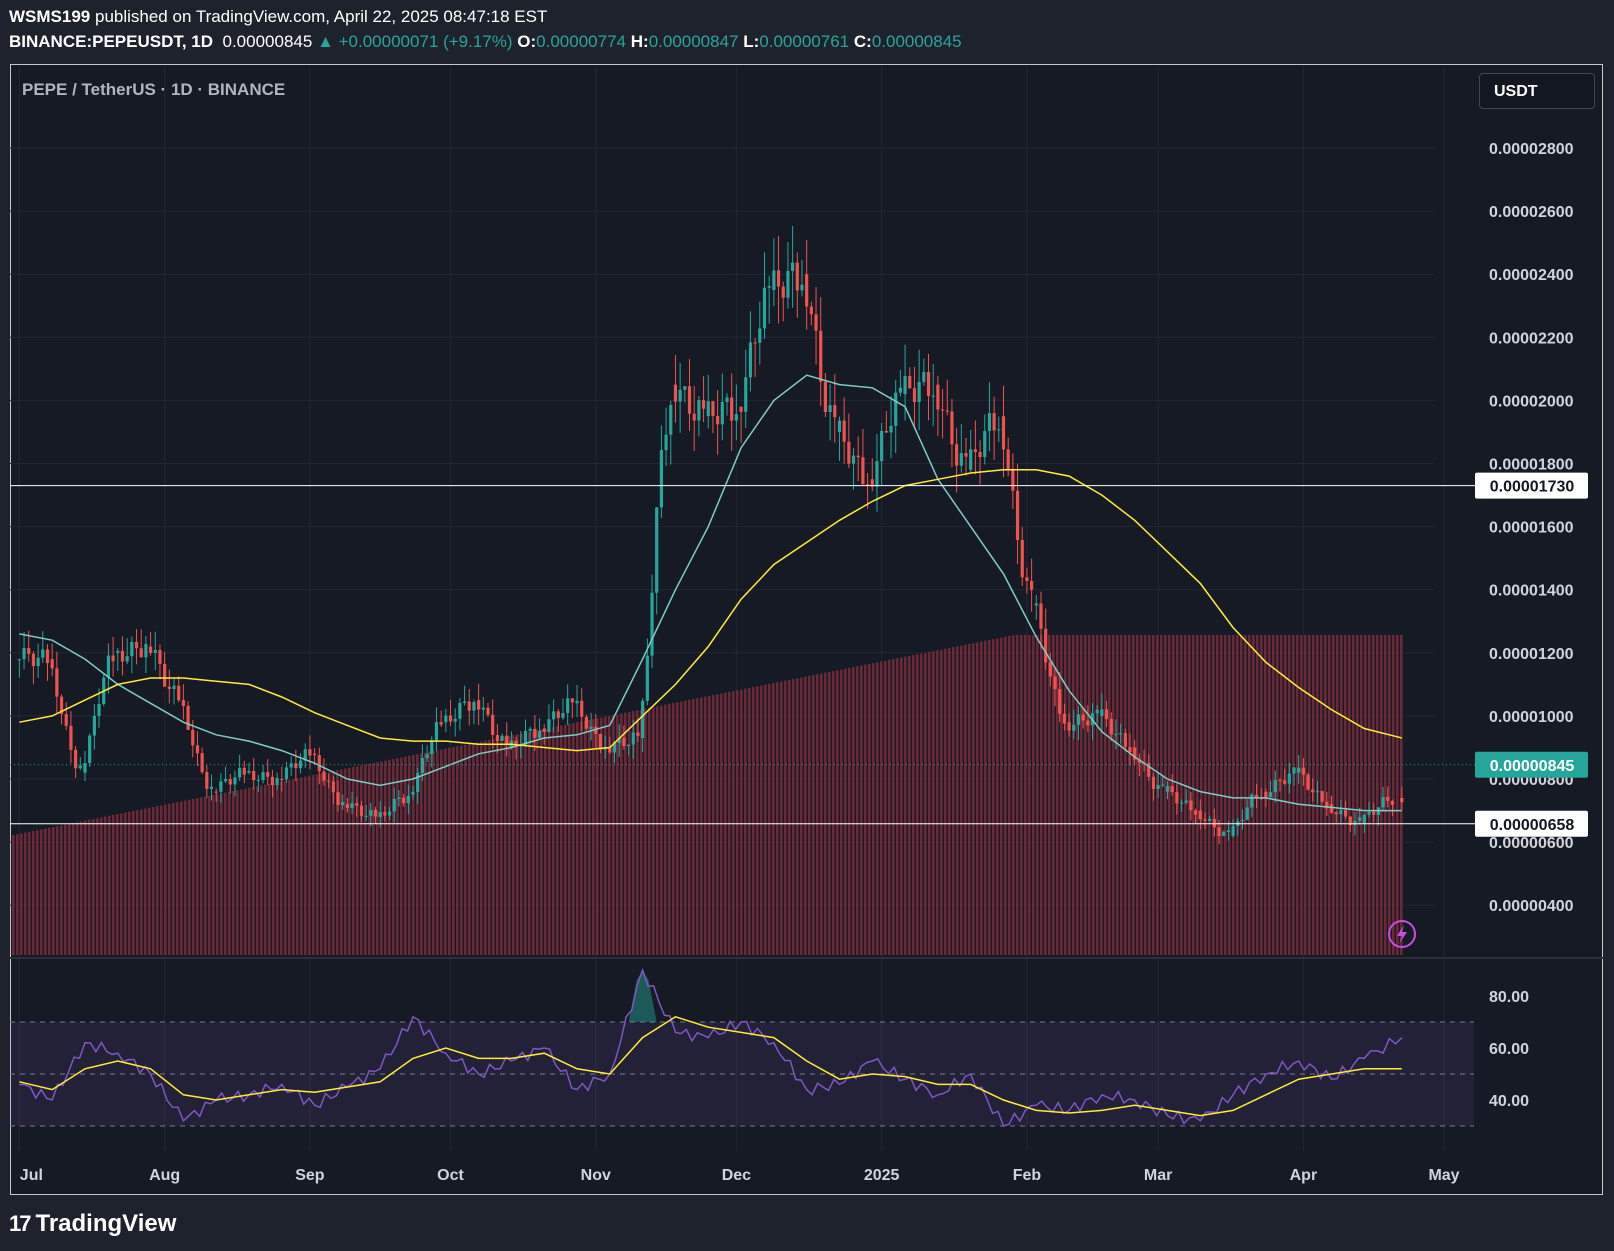 This screenshot has width=1614, height=1251. Describe the element at coordinates (450, 1175) in the screenshot. I see `time-axis-label: Oct` at that location.